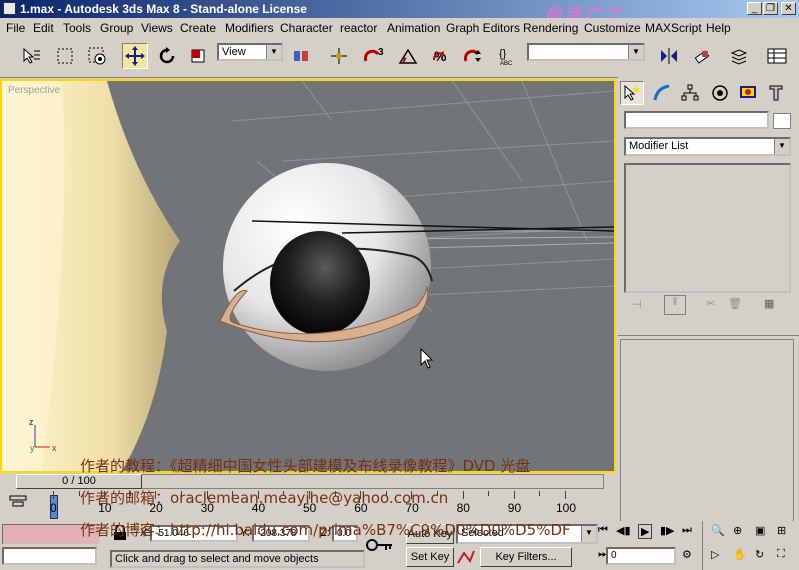 The width and height of the screenshot is (799, 570). I want to click on layer-manager-icon, so click(739, 56).